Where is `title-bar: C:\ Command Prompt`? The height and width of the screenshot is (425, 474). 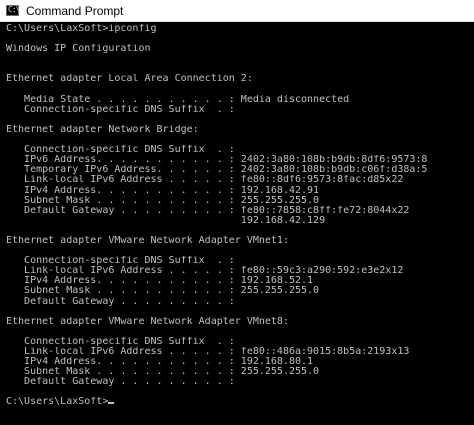 title-bar: C:\ Command Prompt is located at coordinates (237, 11).